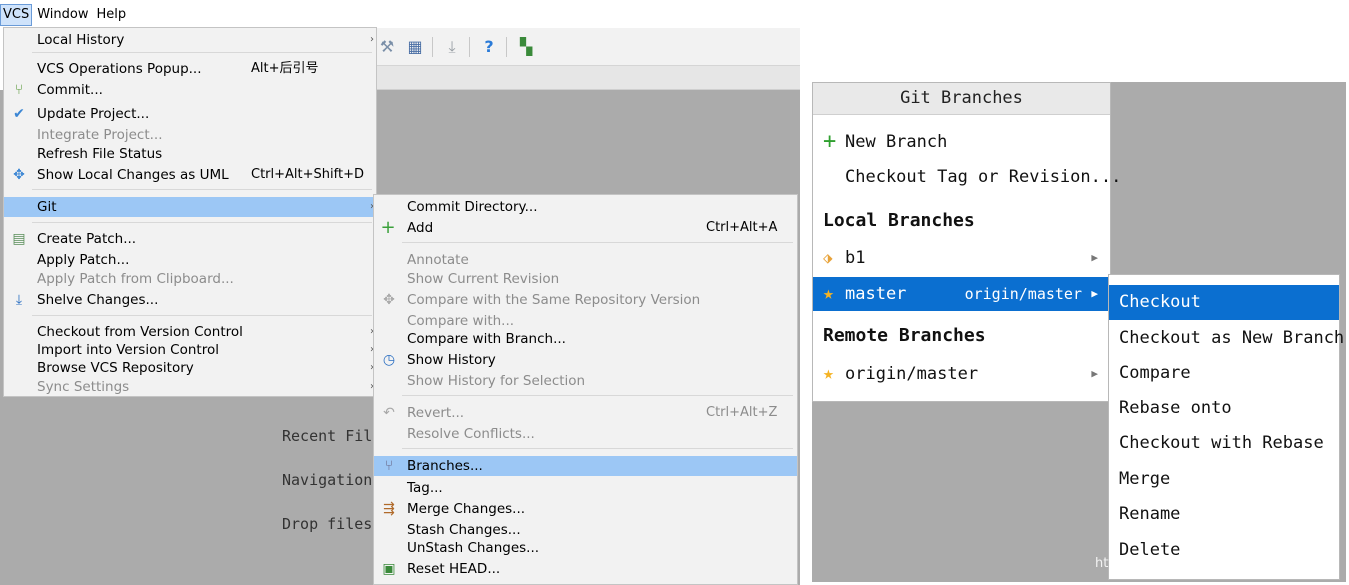  Describe the element at coordinates (389, 360) in the screenshot. I see `history-icon: ◷` at that location.